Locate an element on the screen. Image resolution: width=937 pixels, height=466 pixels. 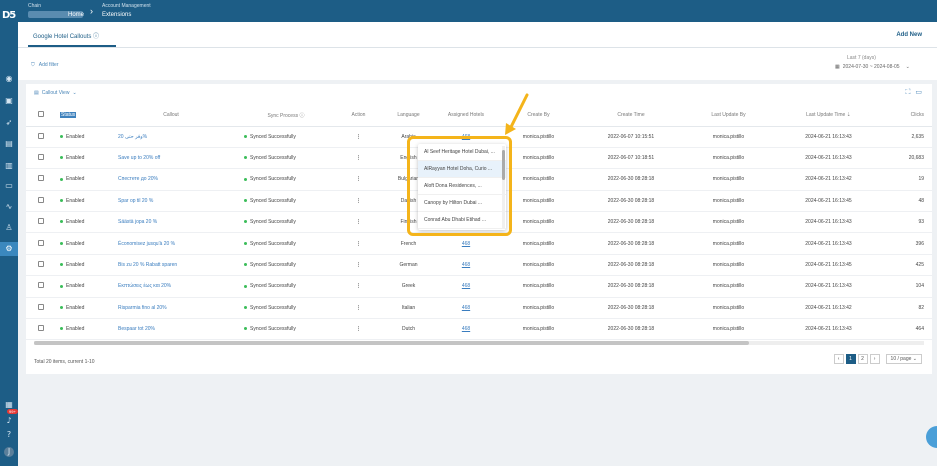
col-assigned-hotels: Assigned Hotels is located at coordinates (466, 116).